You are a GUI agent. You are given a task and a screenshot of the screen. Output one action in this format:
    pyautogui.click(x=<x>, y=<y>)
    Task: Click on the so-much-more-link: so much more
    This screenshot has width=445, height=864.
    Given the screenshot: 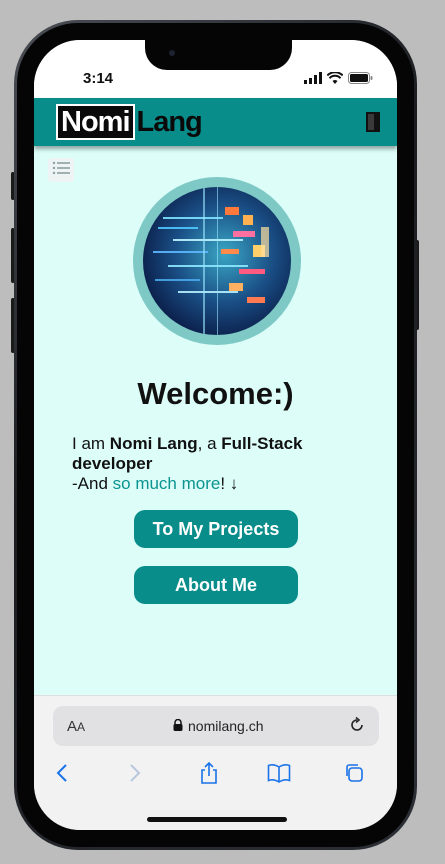 What is the action you would take?
    pyautogui.click(x=167, y=483)
    